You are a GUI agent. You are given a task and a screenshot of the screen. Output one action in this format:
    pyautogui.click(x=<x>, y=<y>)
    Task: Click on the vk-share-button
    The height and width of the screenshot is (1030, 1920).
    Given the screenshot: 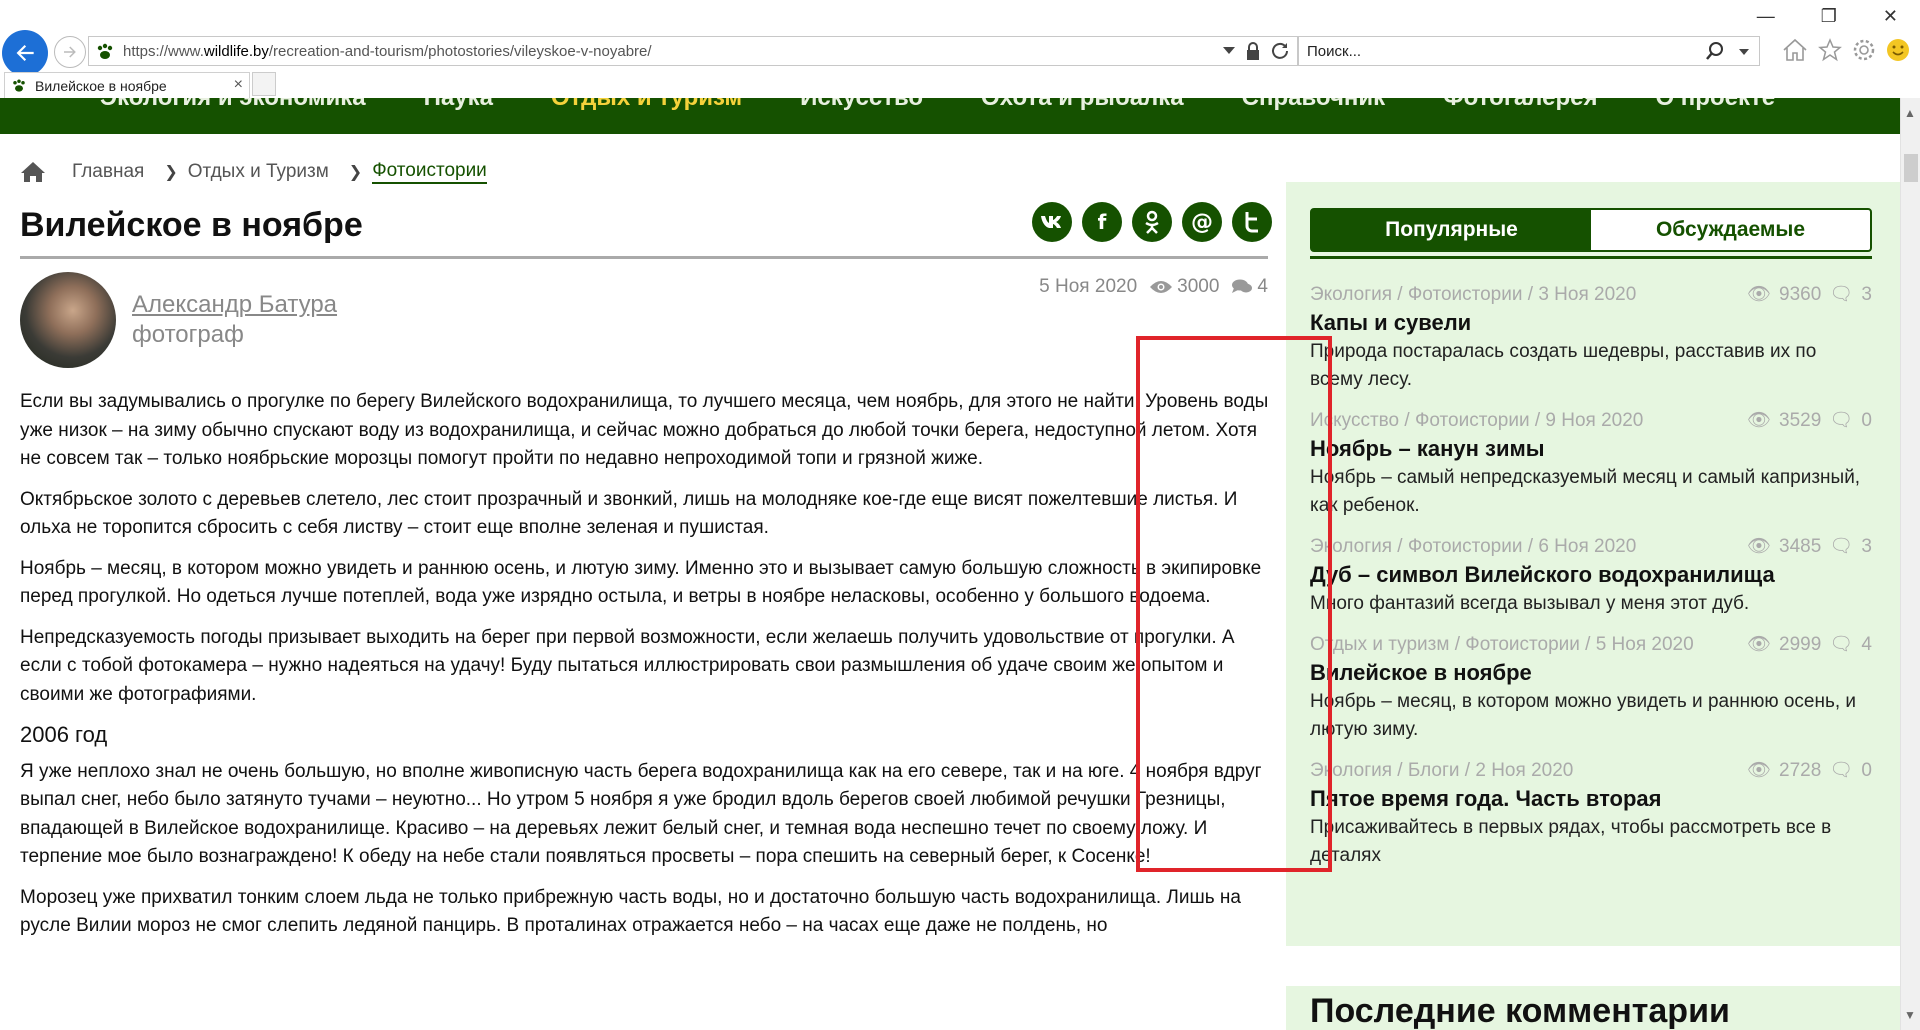 What is the action you would take?
    pyautogui.click(x=1052, y=222)
    